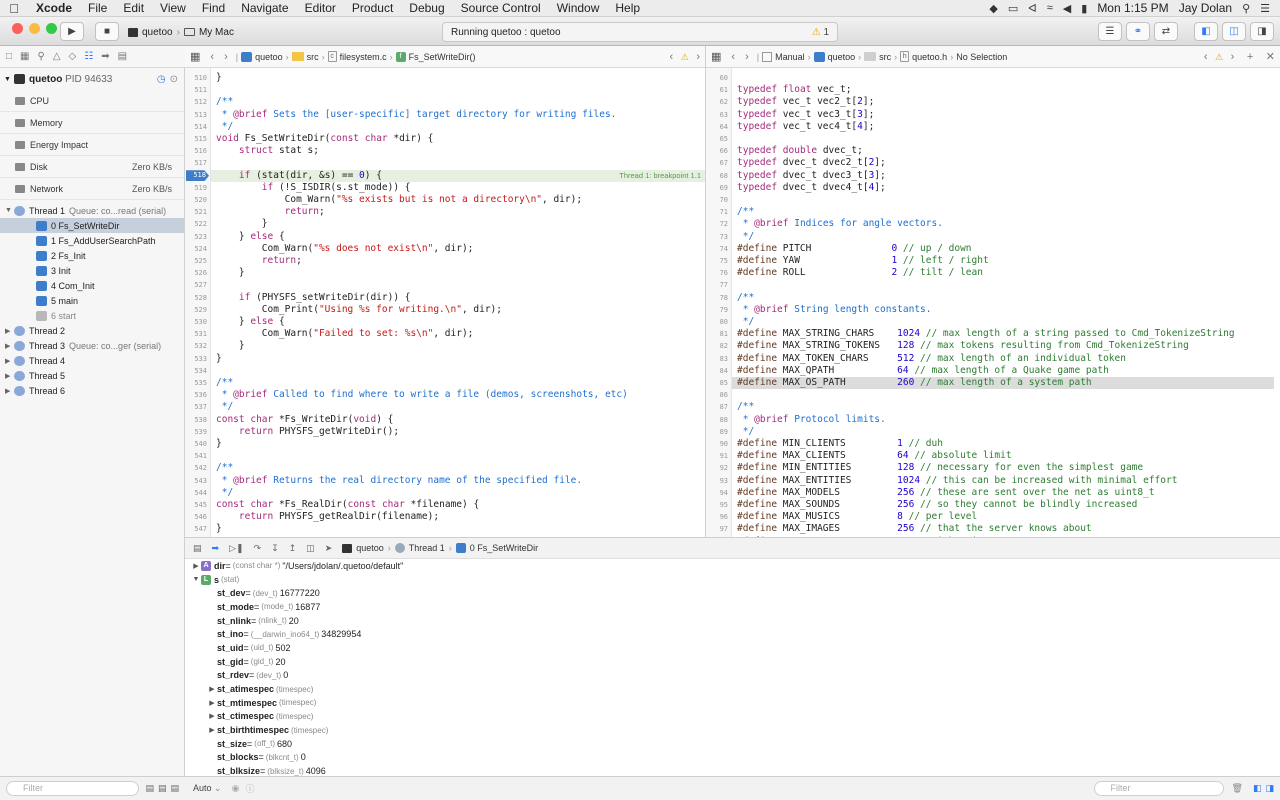  What do you see at coordinates (426, 8) in the screenshot?
I see `menu-debug: Debug` at bounding box center [426, 8].